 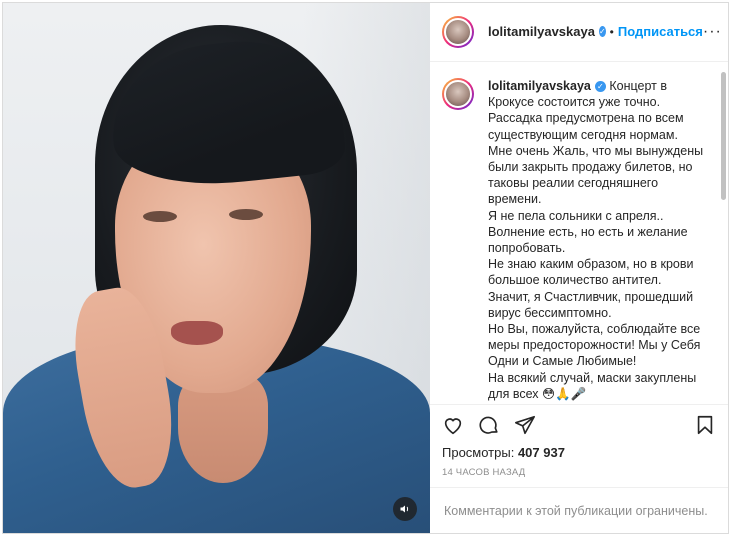 I want to click on share-icon, so click(x=525, y=425).